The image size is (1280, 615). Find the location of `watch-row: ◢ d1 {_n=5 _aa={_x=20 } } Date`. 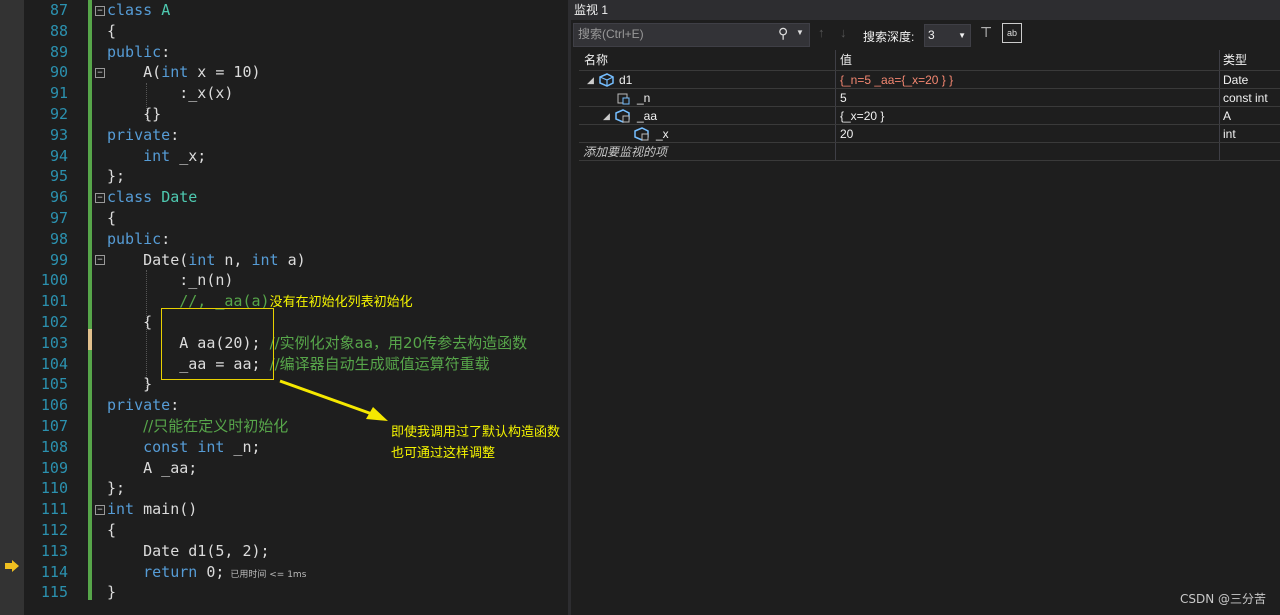

watch-row: ◢ d1 {_n=5 _aa={_x=20 } } Date is located at coordinates (925, 80).